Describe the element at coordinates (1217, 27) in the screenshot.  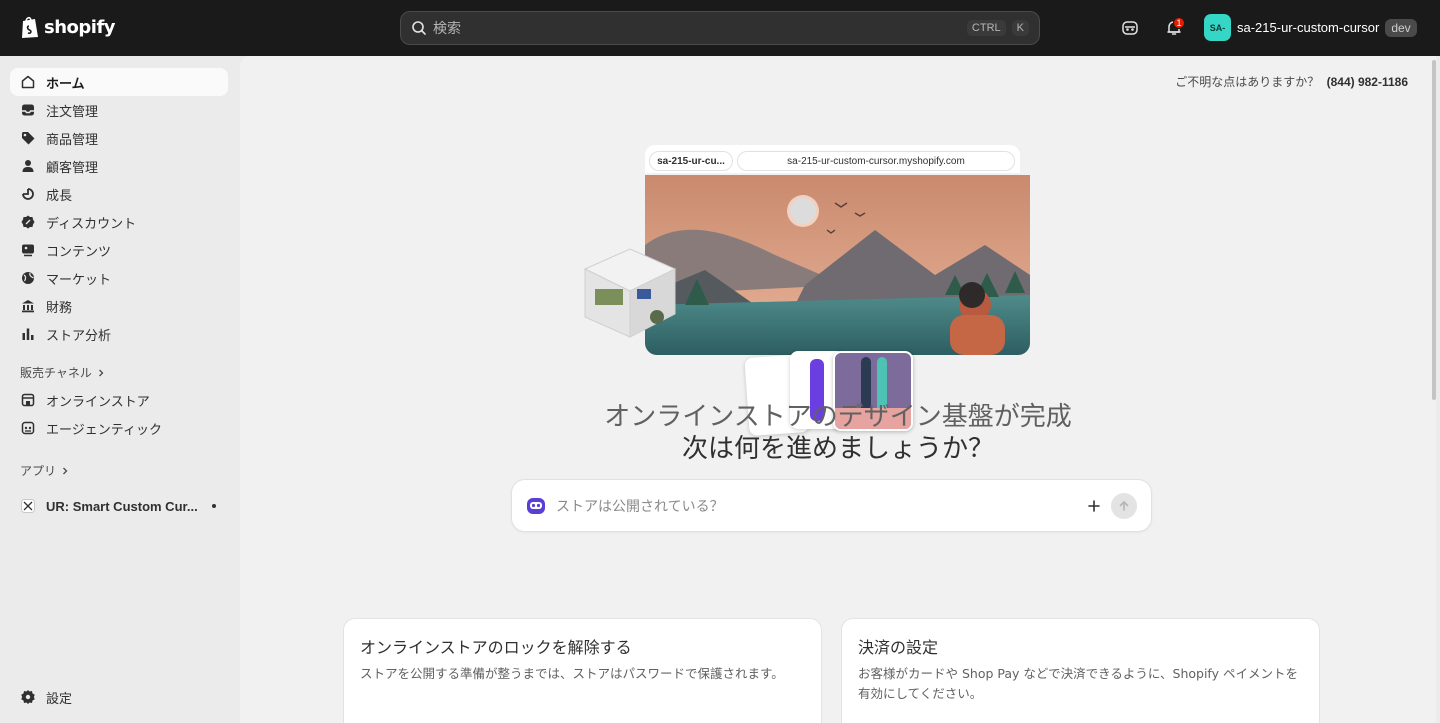
I see `store-avatar: SA-` at that location.